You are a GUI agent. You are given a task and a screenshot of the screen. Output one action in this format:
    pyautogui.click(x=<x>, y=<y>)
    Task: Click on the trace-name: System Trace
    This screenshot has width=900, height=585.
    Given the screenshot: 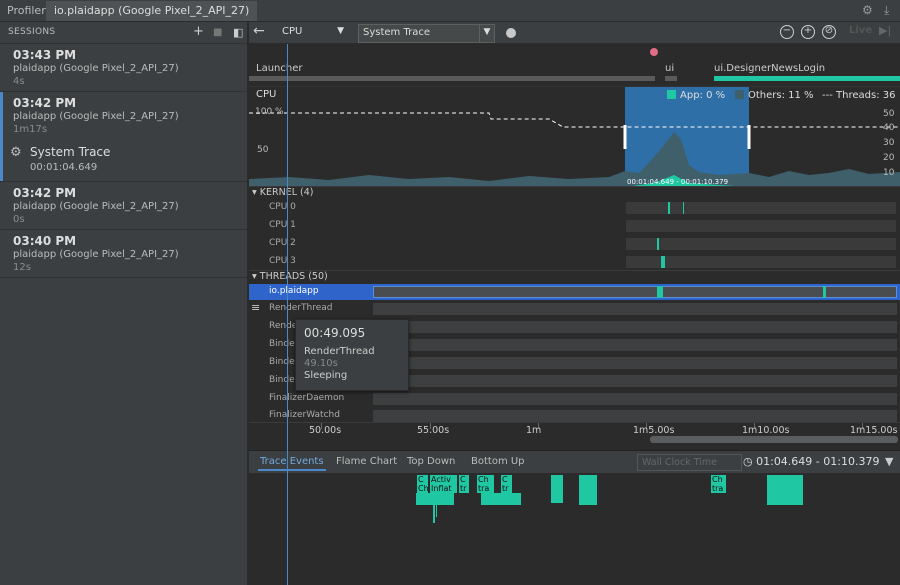 What is the action you would take?
    pyautogui.click(x=70, y=152)
    